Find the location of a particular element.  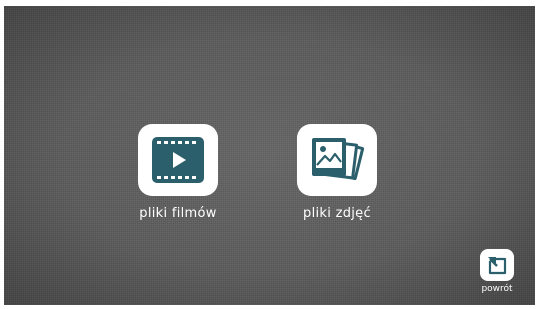

back-label: powrót is located at coordinates (497, 289).